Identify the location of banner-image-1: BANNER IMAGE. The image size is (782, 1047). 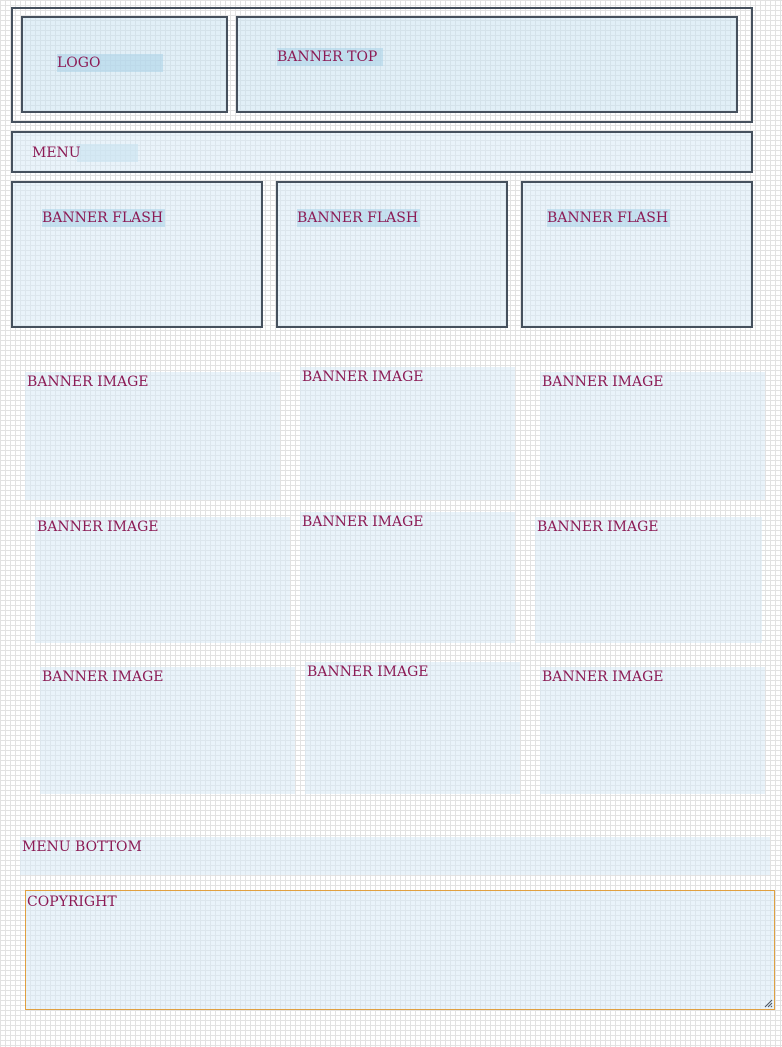
(152, 436).